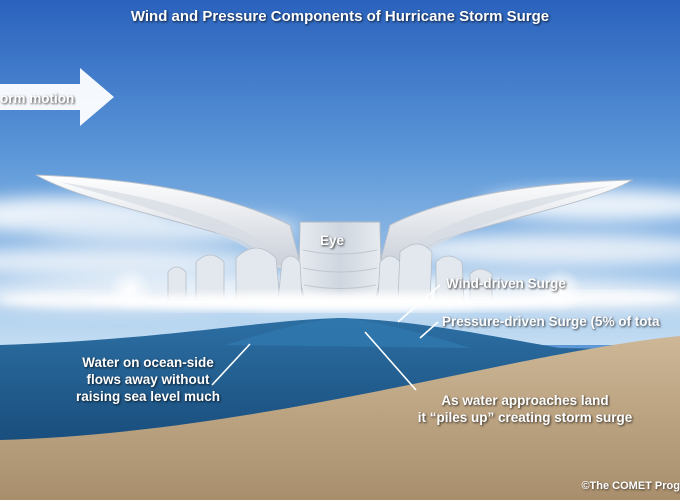  I want to click on pressure-driven-surge-label: Pressure-driven Surge (5% of tota, so click(551, 321).